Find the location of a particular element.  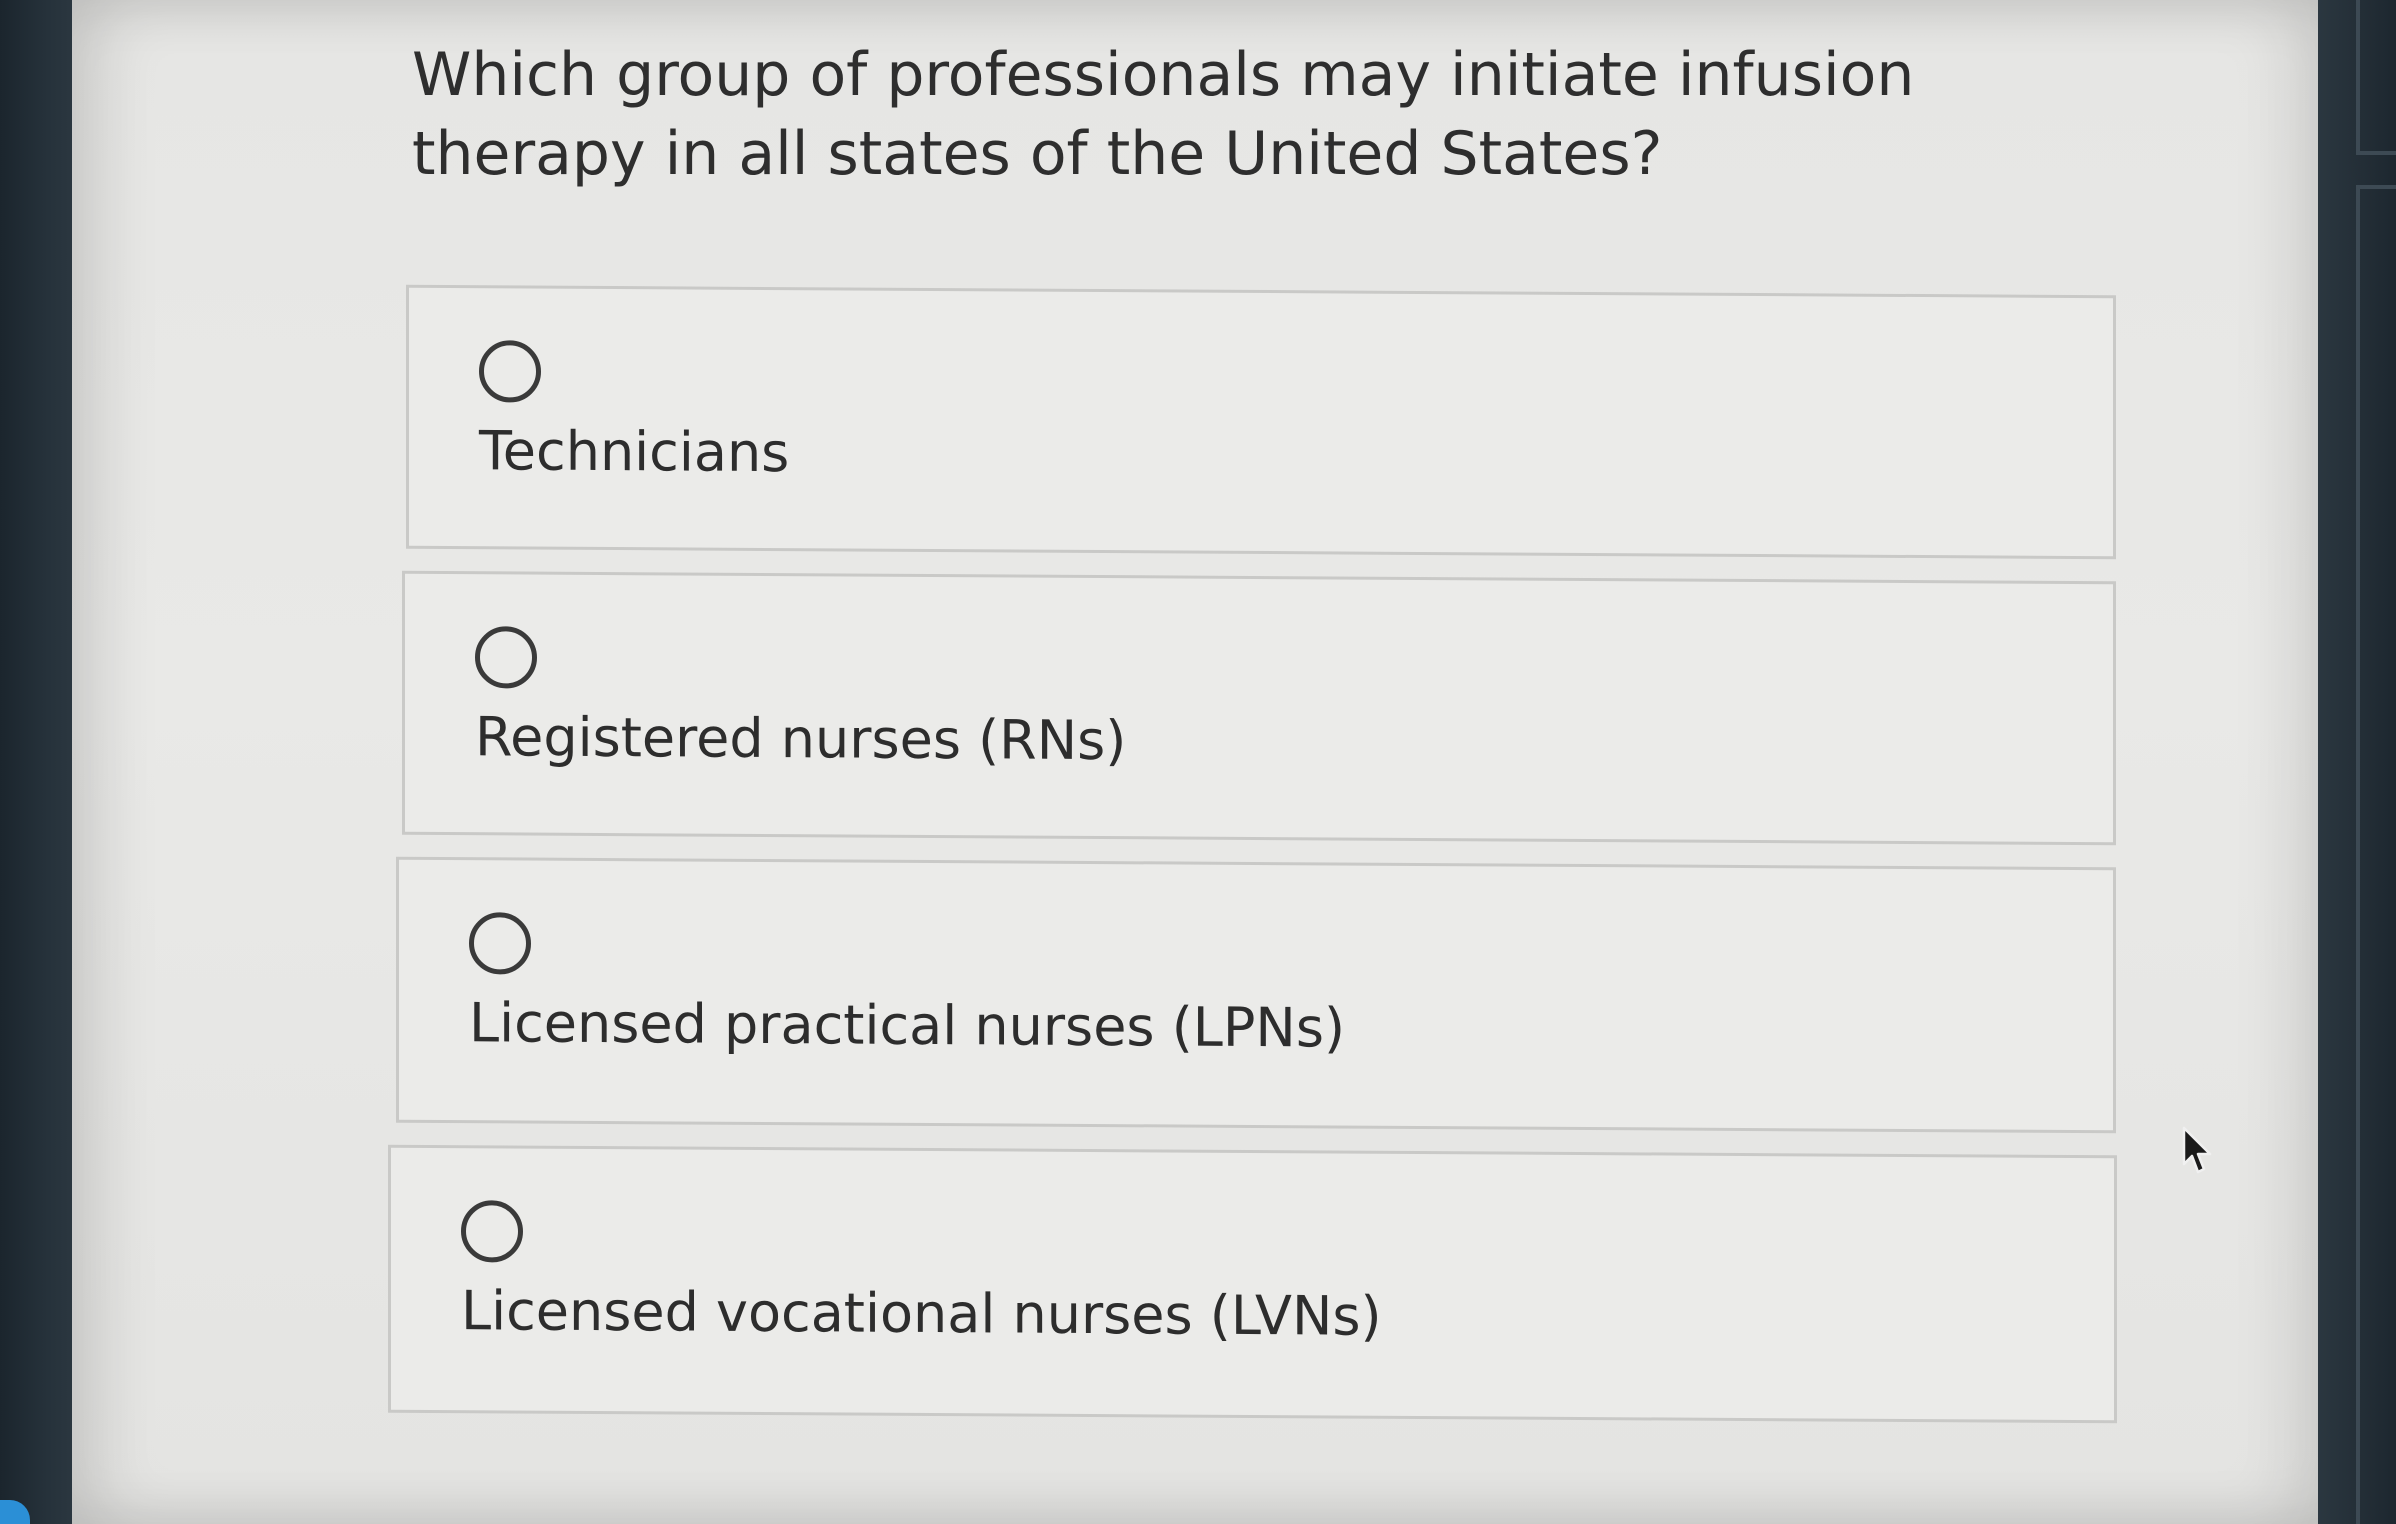

answer-option-lvns: Licensed vocational nurses (LVNs) is located at coordinates (1252, 1284).